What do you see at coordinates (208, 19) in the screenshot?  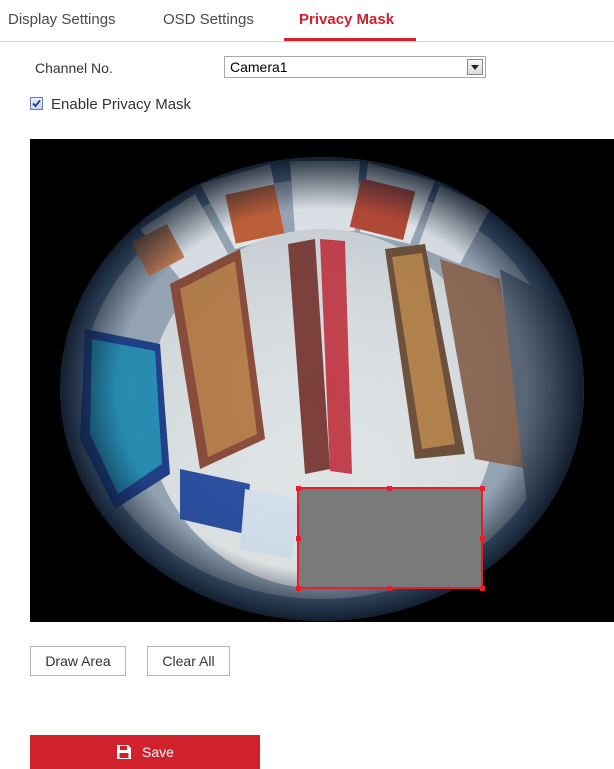 I see `tab-osd-settings: OSD Settings` at bounding box center [208, 19].